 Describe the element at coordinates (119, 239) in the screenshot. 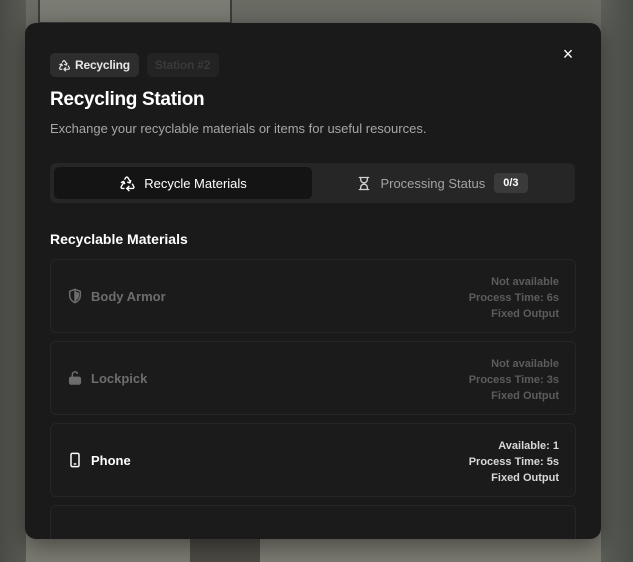

I see `section-title: Recyclable Materials` at that location.